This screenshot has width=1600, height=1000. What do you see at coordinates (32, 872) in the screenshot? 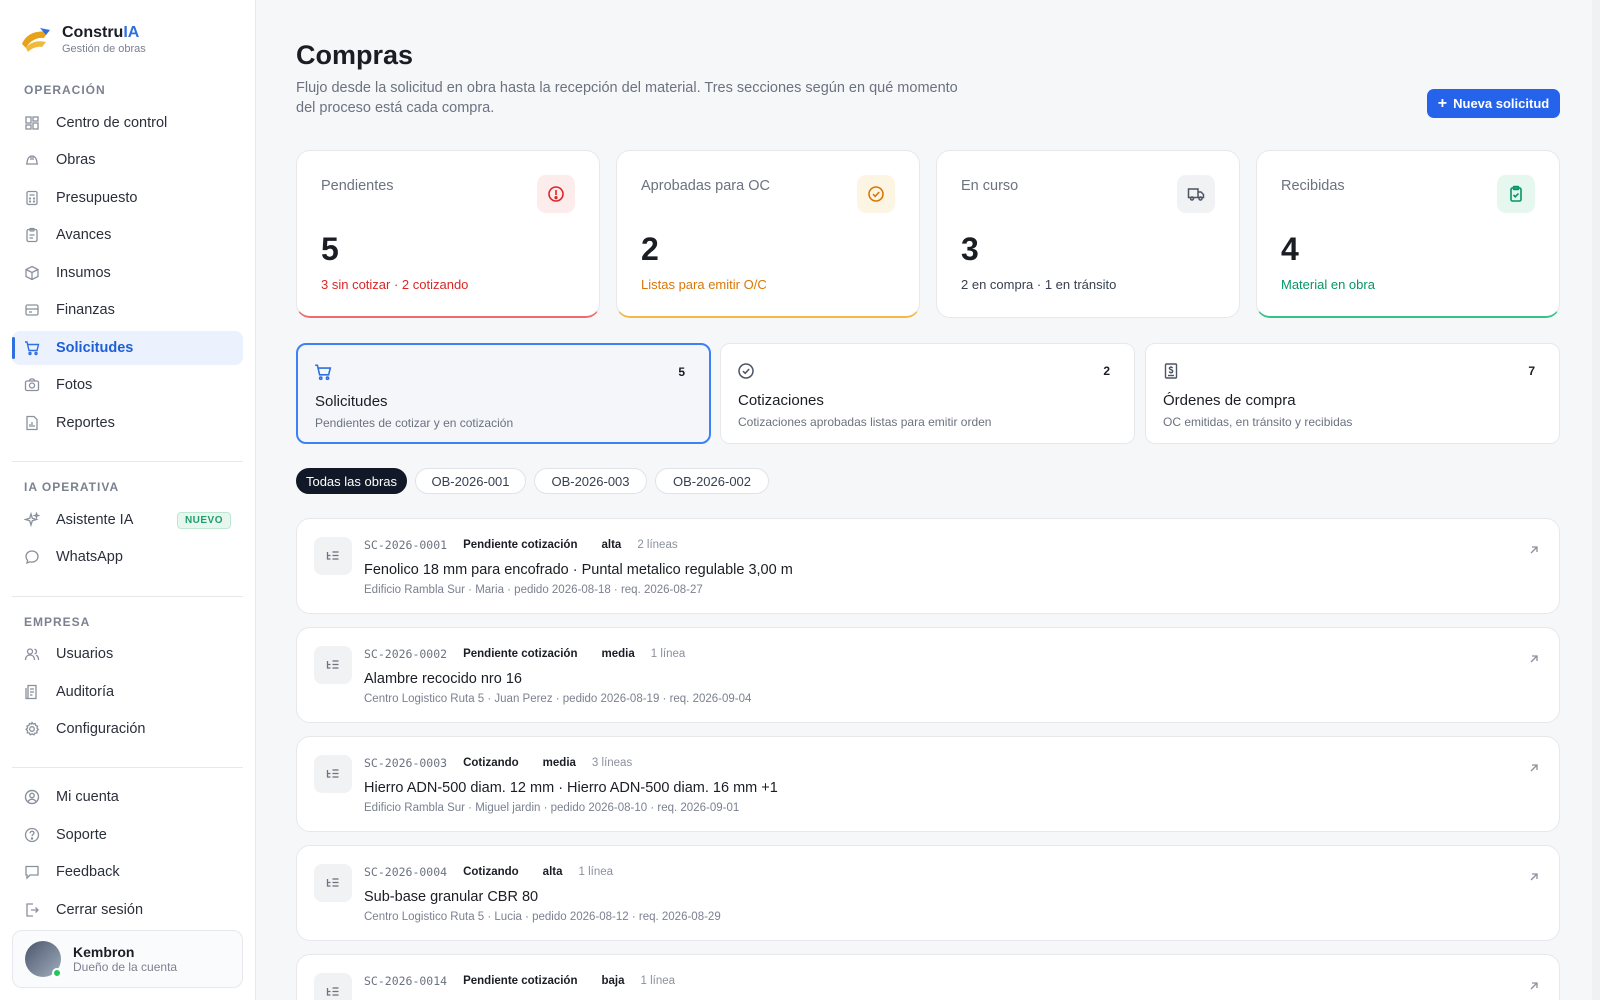
I see `message-icon` at bounding box center [32, 872].